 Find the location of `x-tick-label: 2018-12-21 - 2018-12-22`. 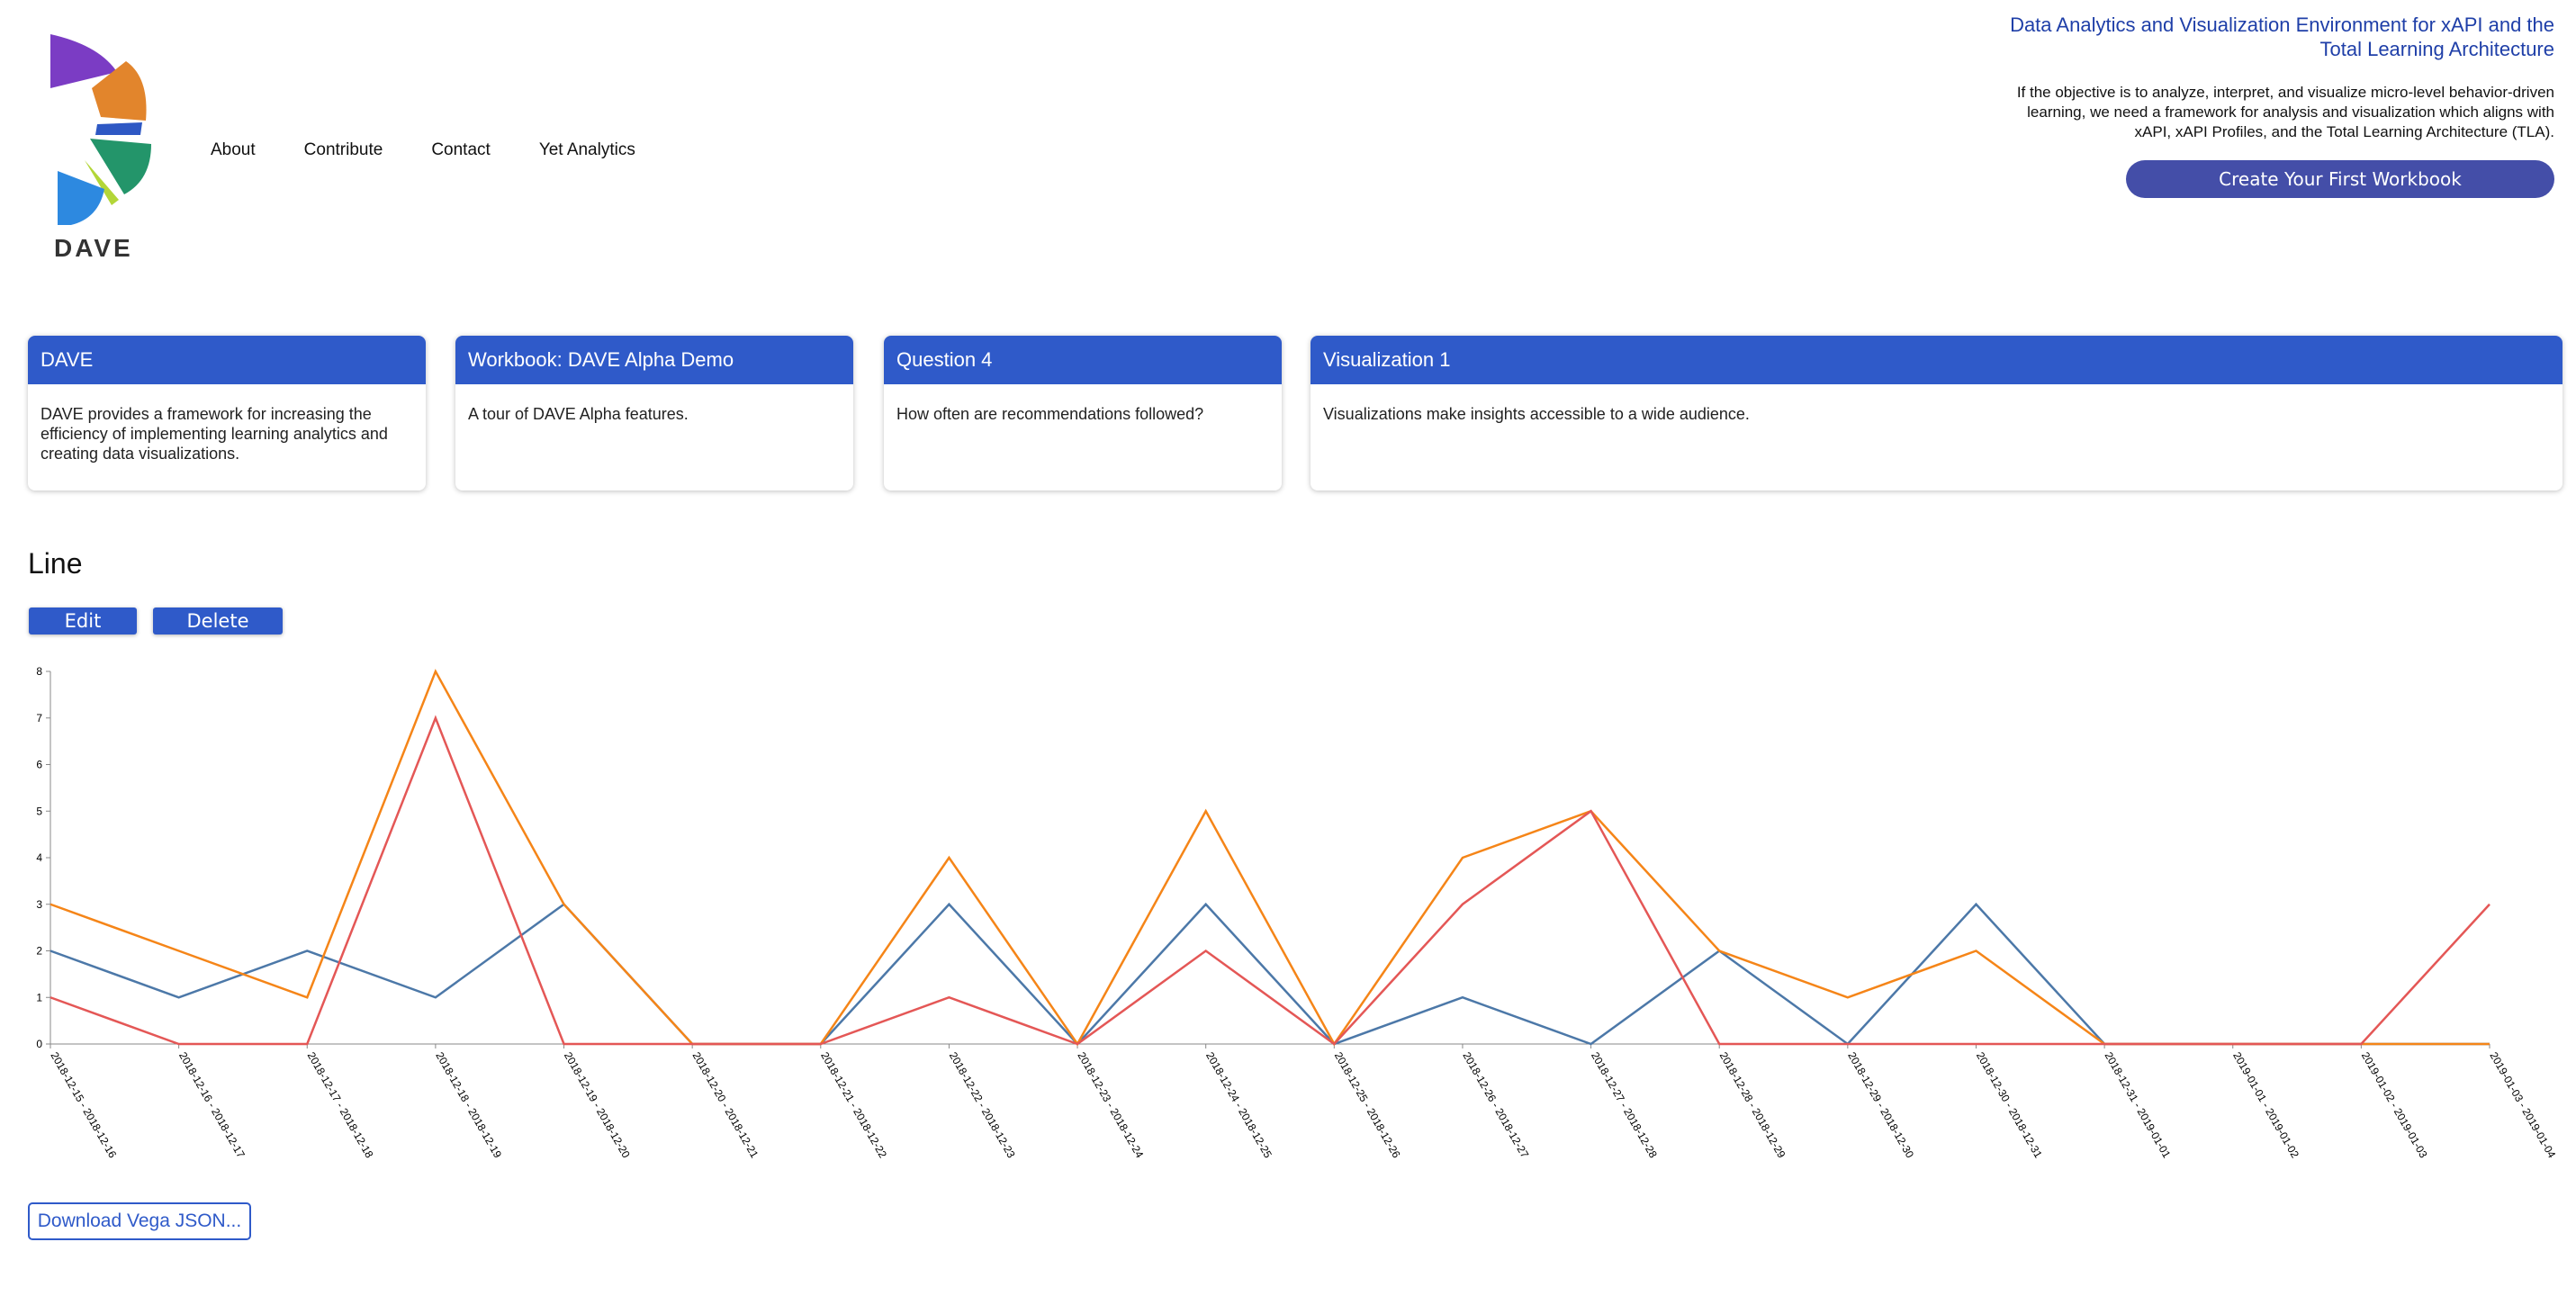

x-tick-label: 2018-12-21 - 2018-12-22 is located at coordinates (853, 1106).